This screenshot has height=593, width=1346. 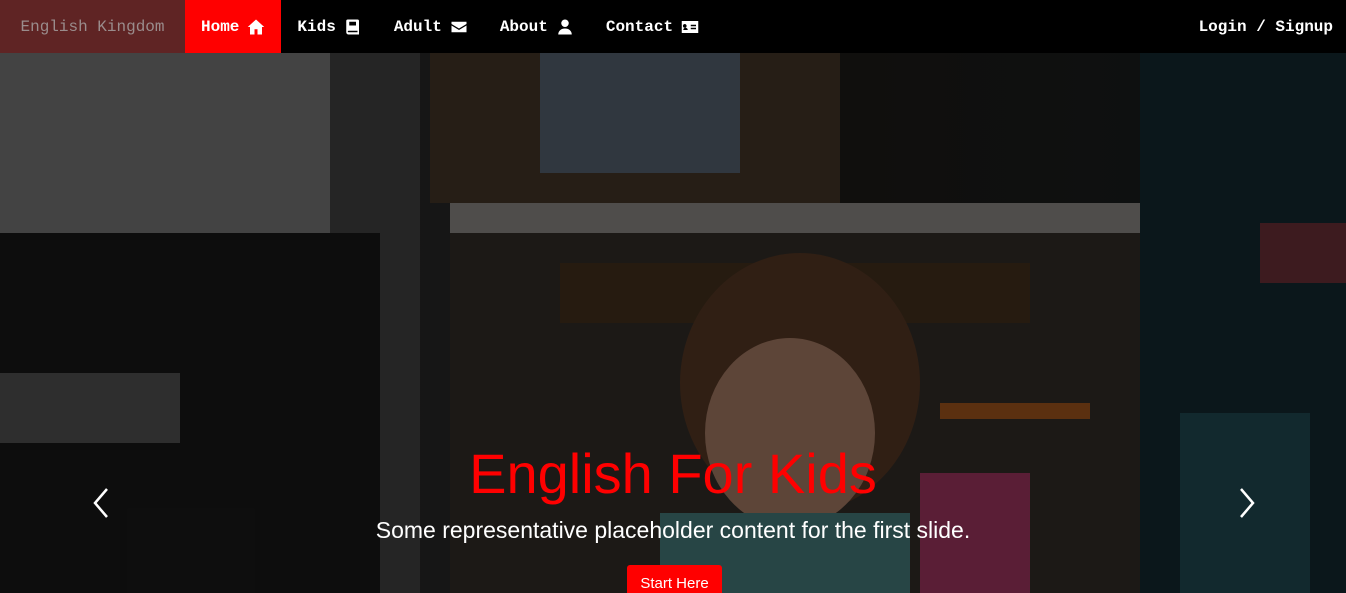 What do you see at coordinates (674, 579) in the screenshot?
I see `start-here-button: Start Here` at bounding box center [674, 579].